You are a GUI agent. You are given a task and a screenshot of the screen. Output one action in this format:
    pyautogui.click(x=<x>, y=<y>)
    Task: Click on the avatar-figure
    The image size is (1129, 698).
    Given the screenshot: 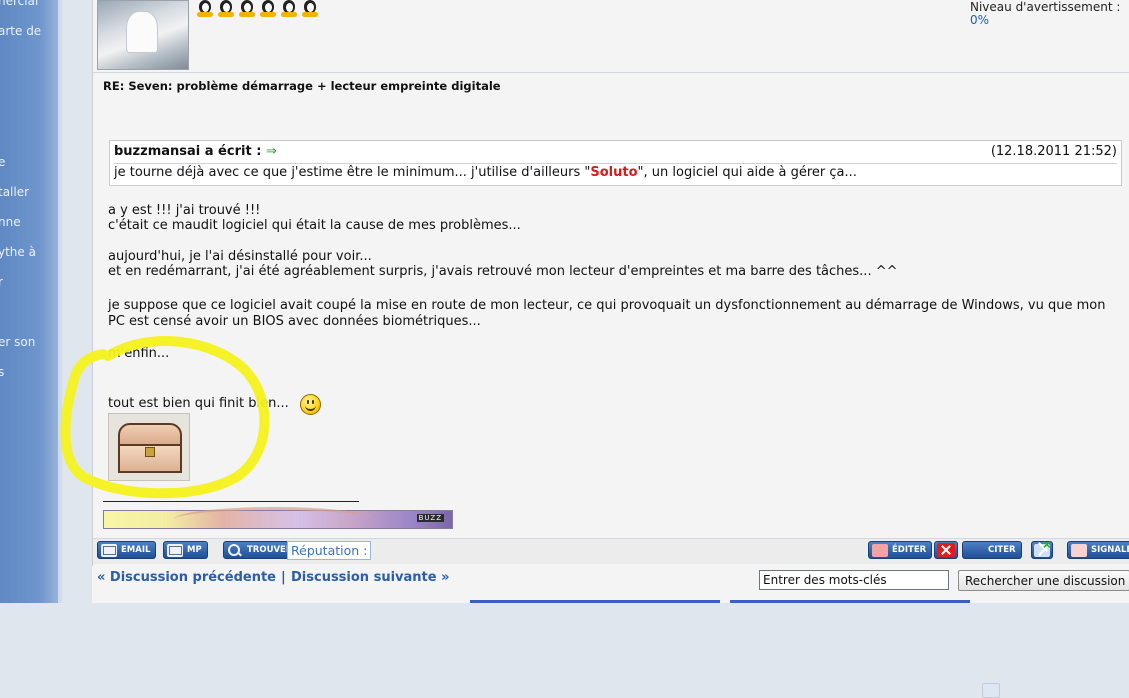 What is the action you would take?
    pyautogui.click(x=142, y=32)
    